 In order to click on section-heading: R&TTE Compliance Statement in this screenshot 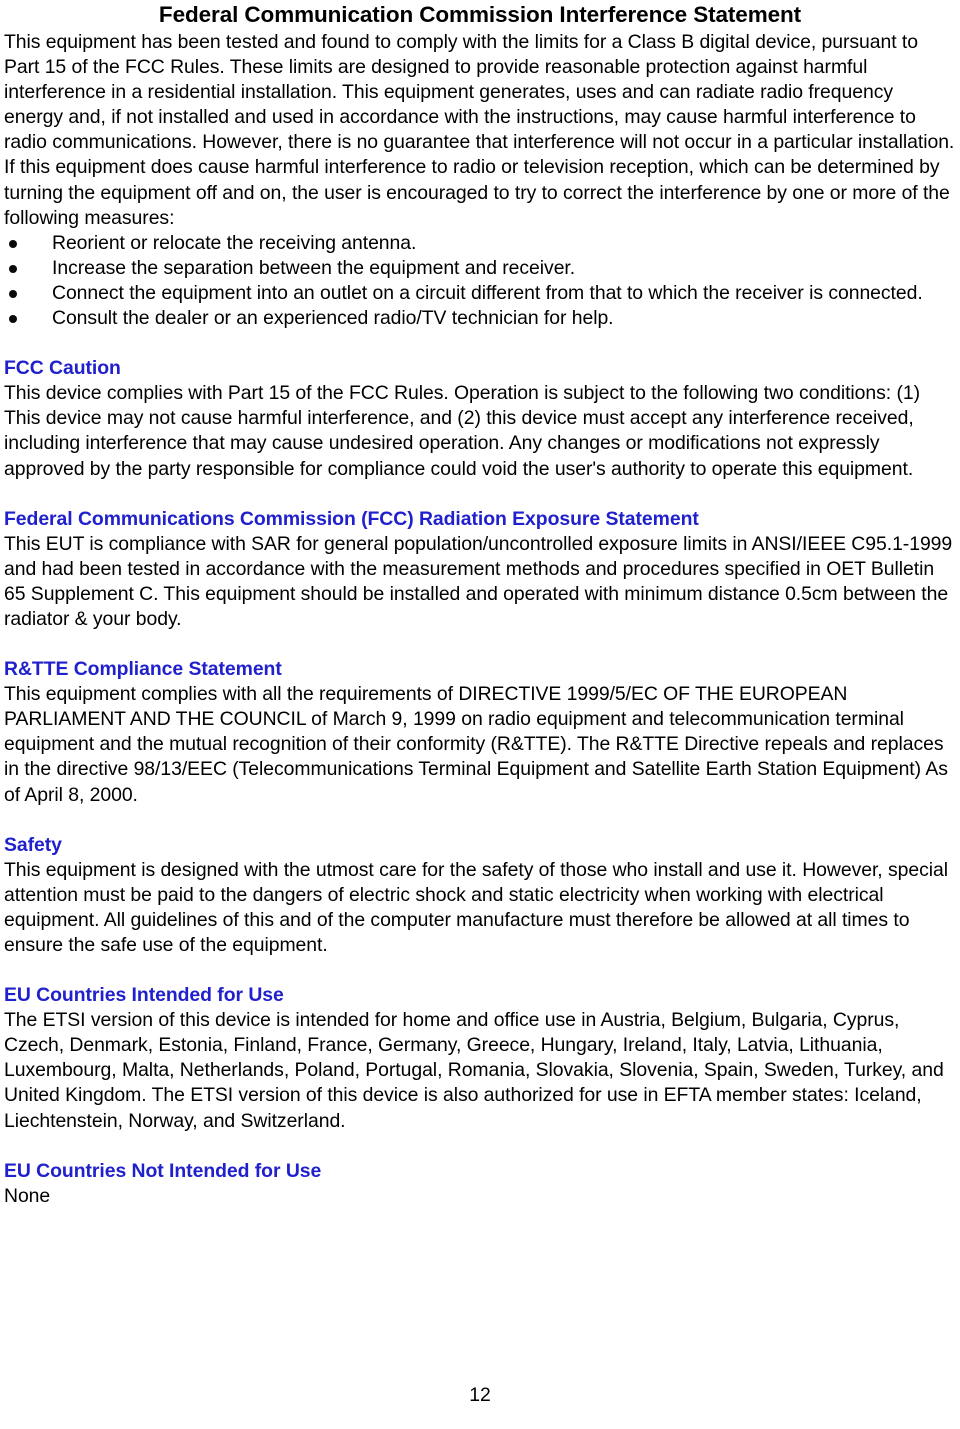, I will do `click(143, 669)`.